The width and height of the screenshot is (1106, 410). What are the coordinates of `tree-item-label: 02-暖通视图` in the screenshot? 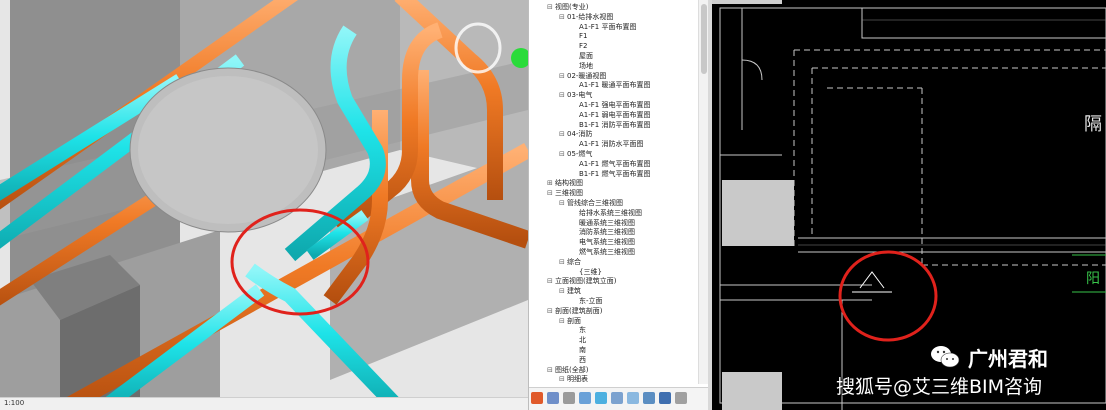 It's located at (587, 75).